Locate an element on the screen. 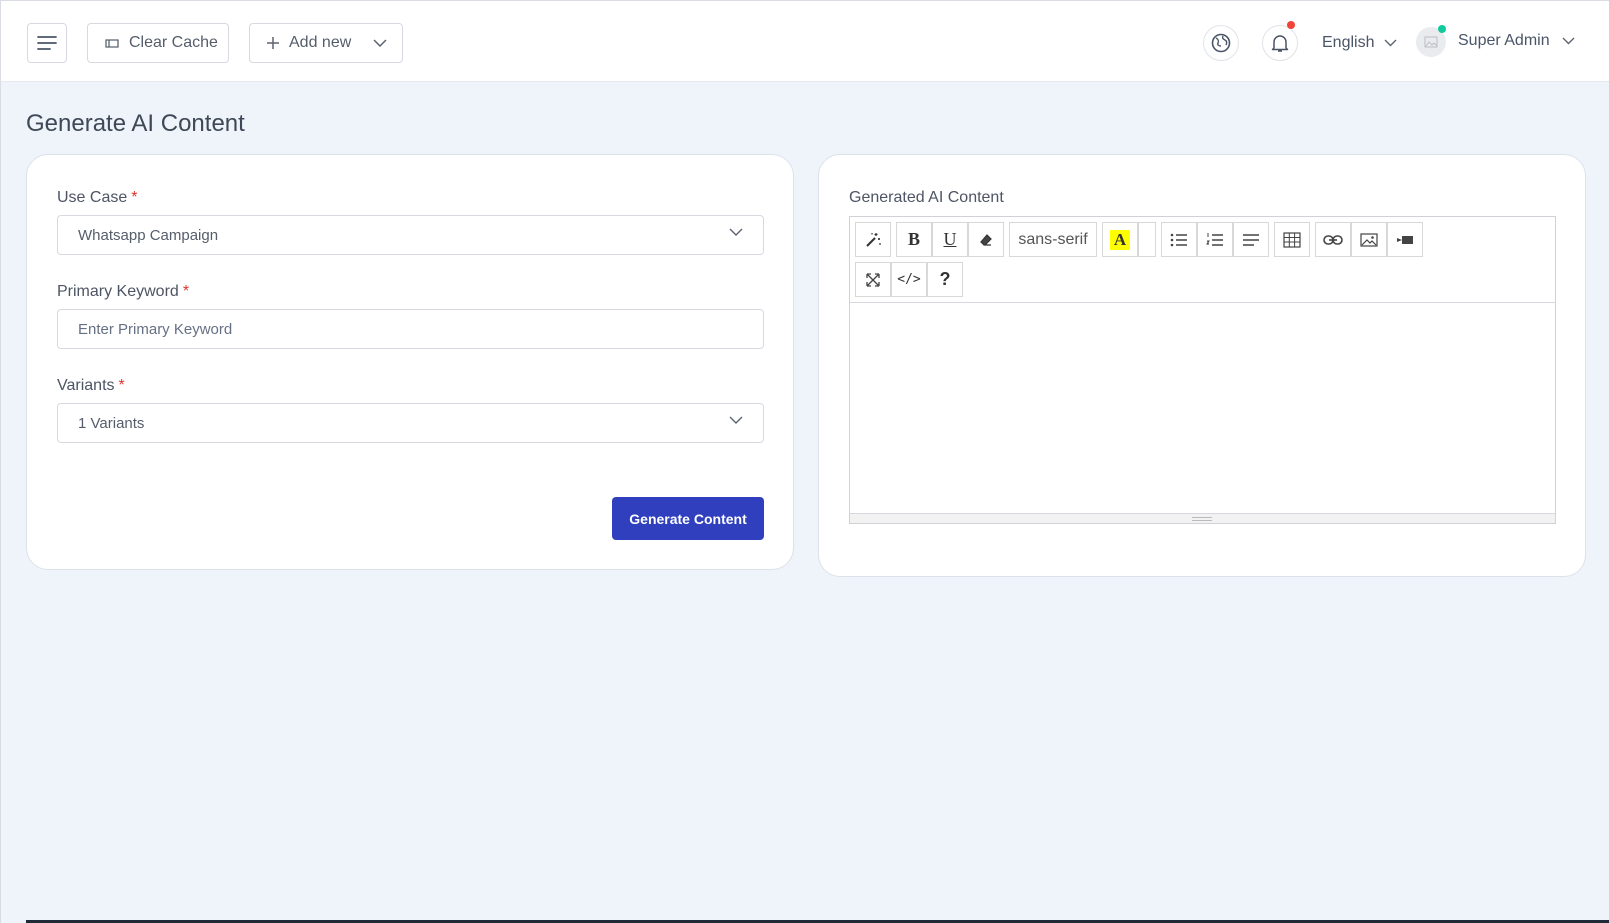  editor-resize-bar is located at coordinates (1202, 518).